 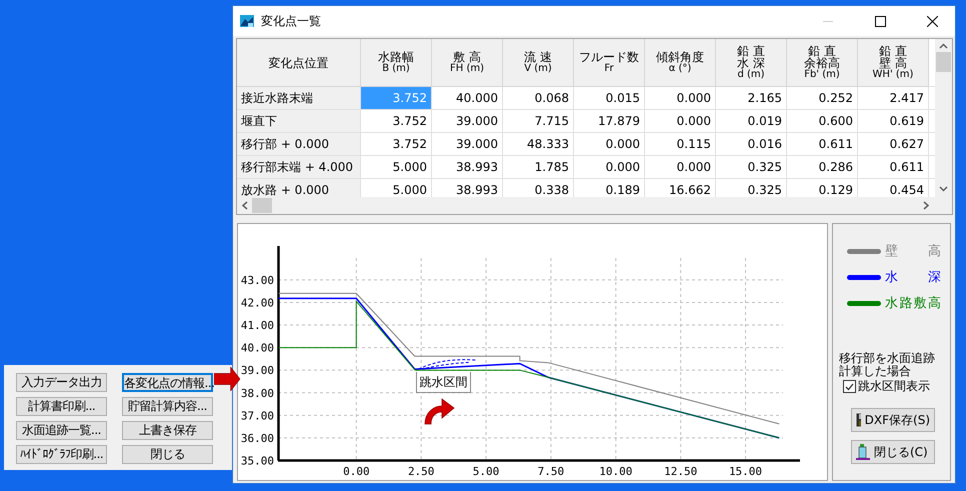 I want to click on header-unit: V (m), so click(x=538, y=68).